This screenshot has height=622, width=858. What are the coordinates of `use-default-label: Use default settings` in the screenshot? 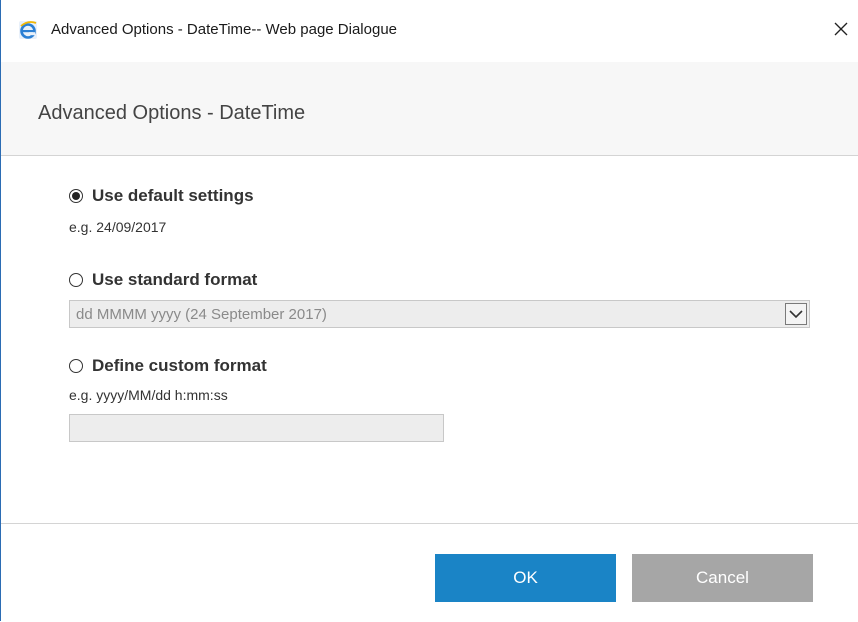 It's located at (173, 195).